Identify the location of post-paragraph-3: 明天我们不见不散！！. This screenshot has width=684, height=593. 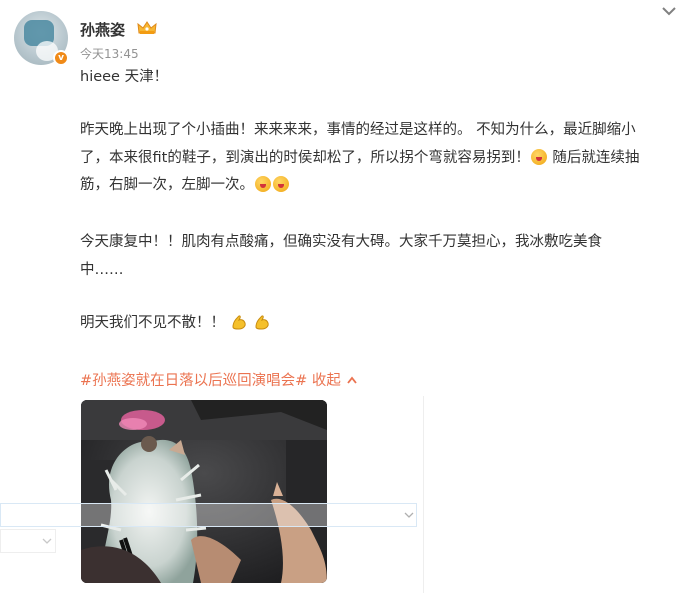
(375, 324).